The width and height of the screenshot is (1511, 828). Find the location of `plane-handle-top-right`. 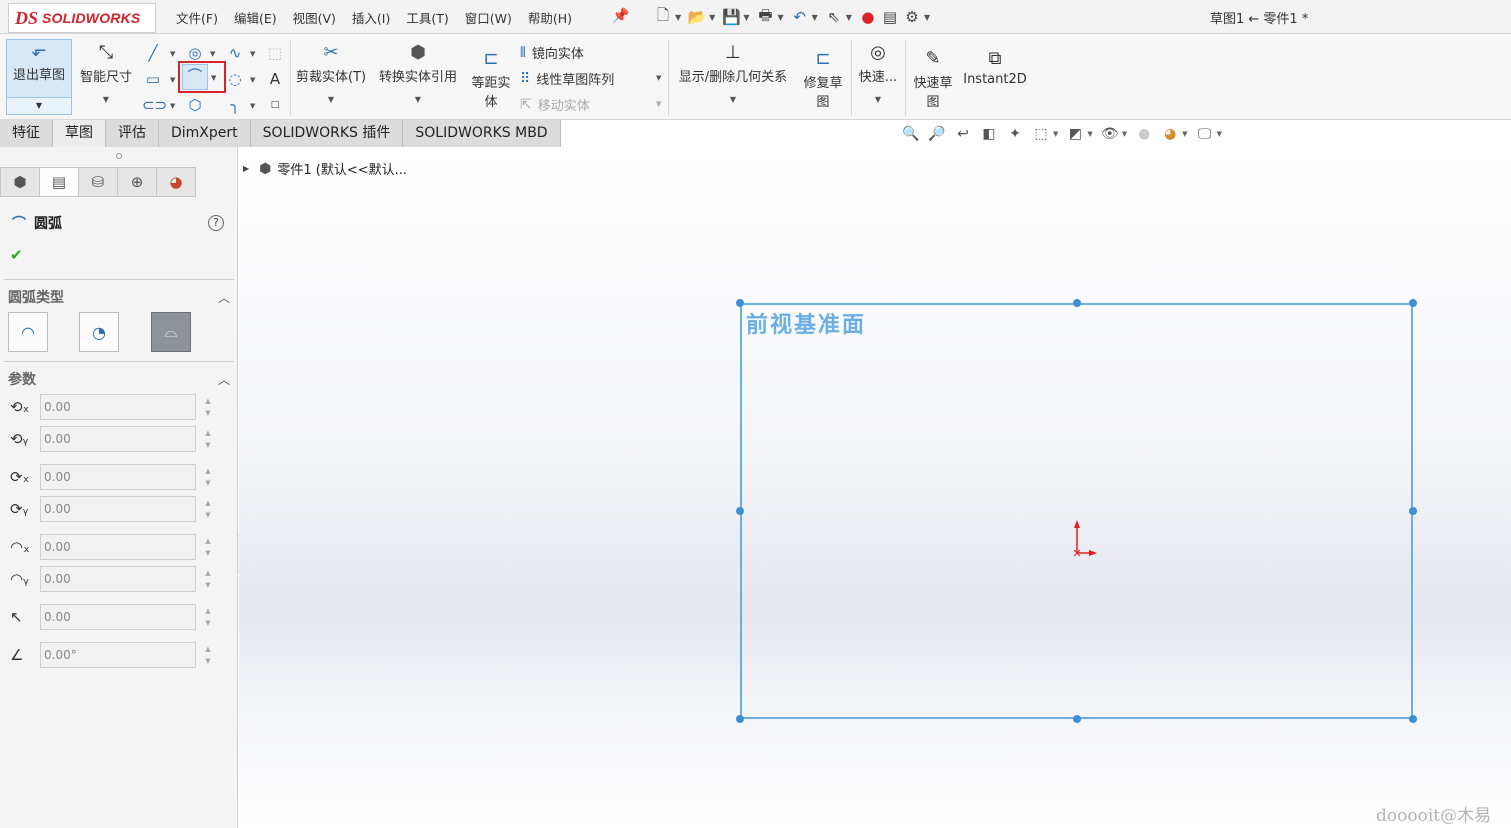

plane-handle-top-right is located at coordinates (1413, 303).